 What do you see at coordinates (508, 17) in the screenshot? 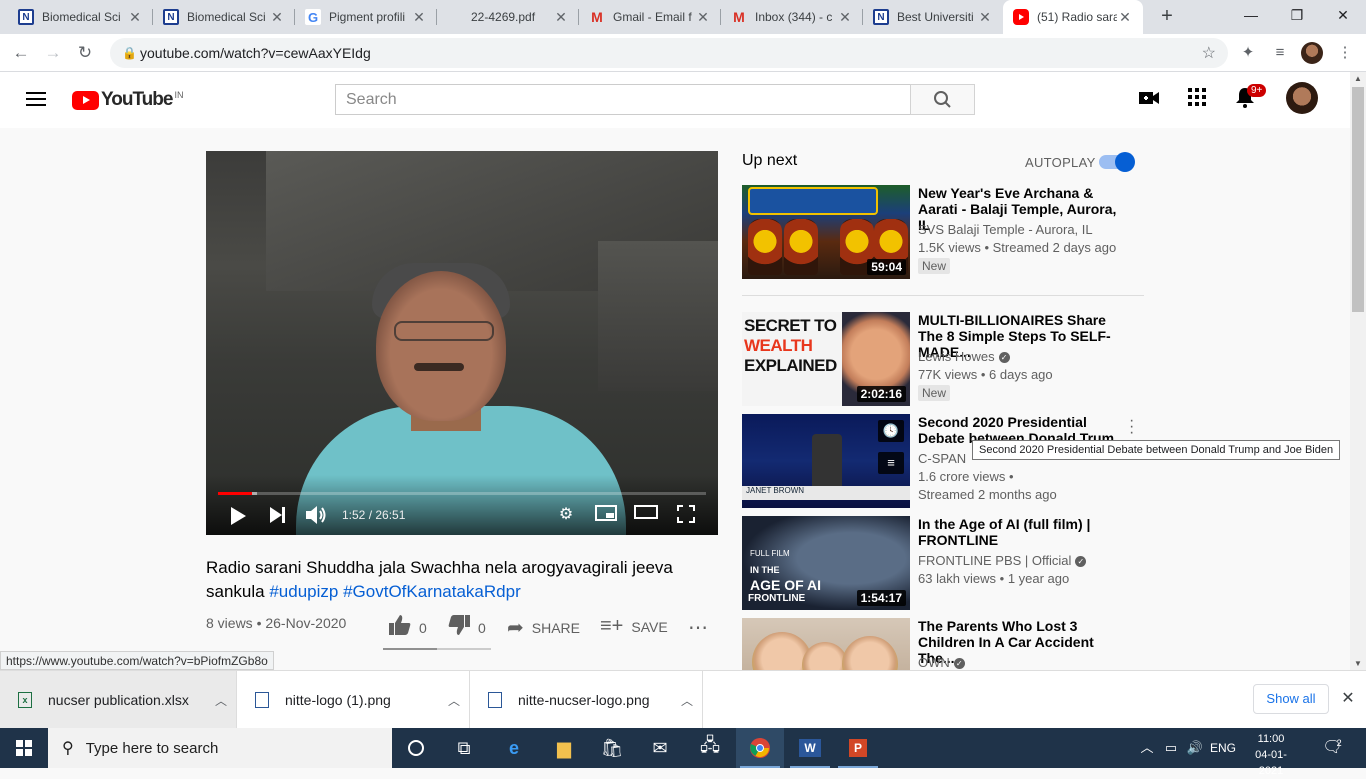
I see `browser-tab: 22-4269.pdf ✕` at bounding box center [508, 17].